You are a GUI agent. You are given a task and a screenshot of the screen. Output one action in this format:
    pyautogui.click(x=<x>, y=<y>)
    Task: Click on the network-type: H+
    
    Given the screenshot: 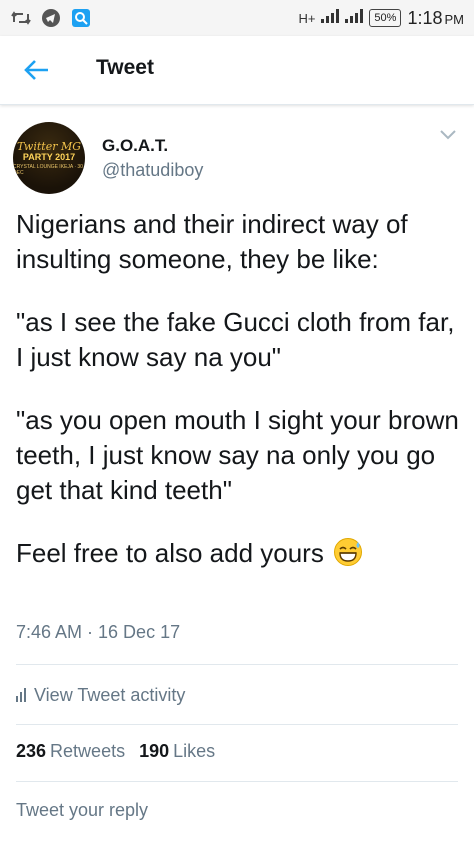 What is the action you would take?
    pyautogui.click(x=307, y=18)
    